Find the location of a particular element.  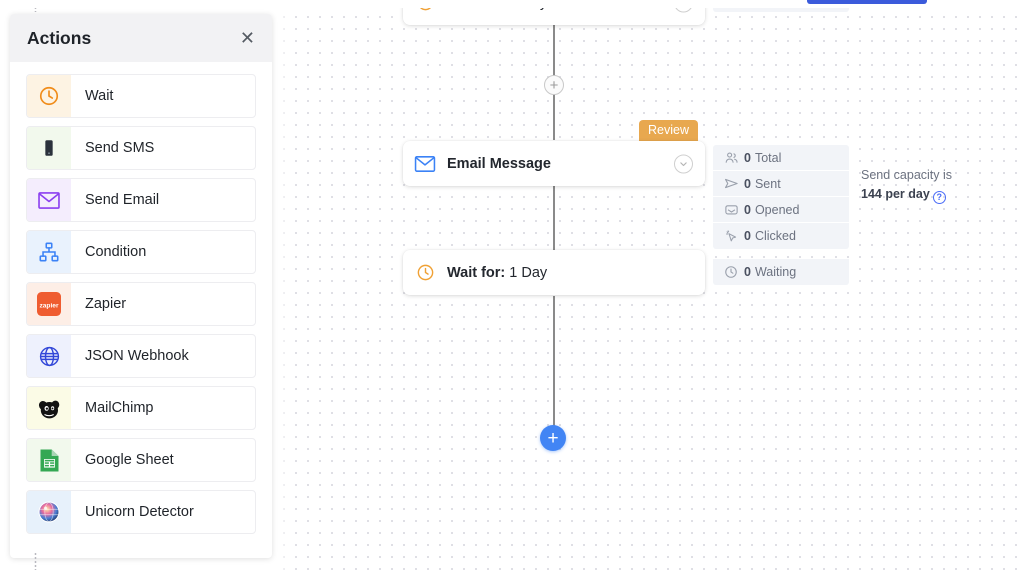

mobile-phone-icon is located at coordinates (49, 148).